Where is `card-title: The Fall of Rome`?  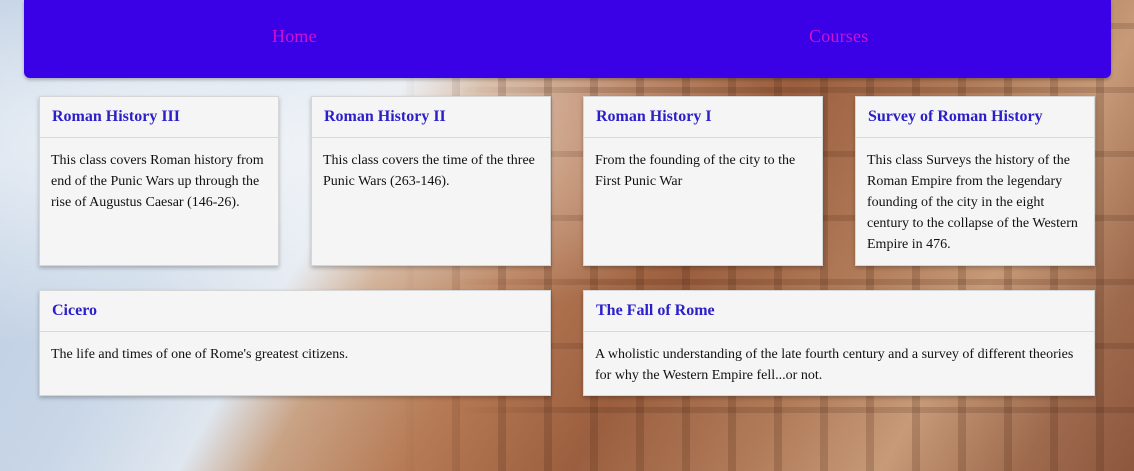
card-title: The Fall of Rome is located at coordinates (839, 311).